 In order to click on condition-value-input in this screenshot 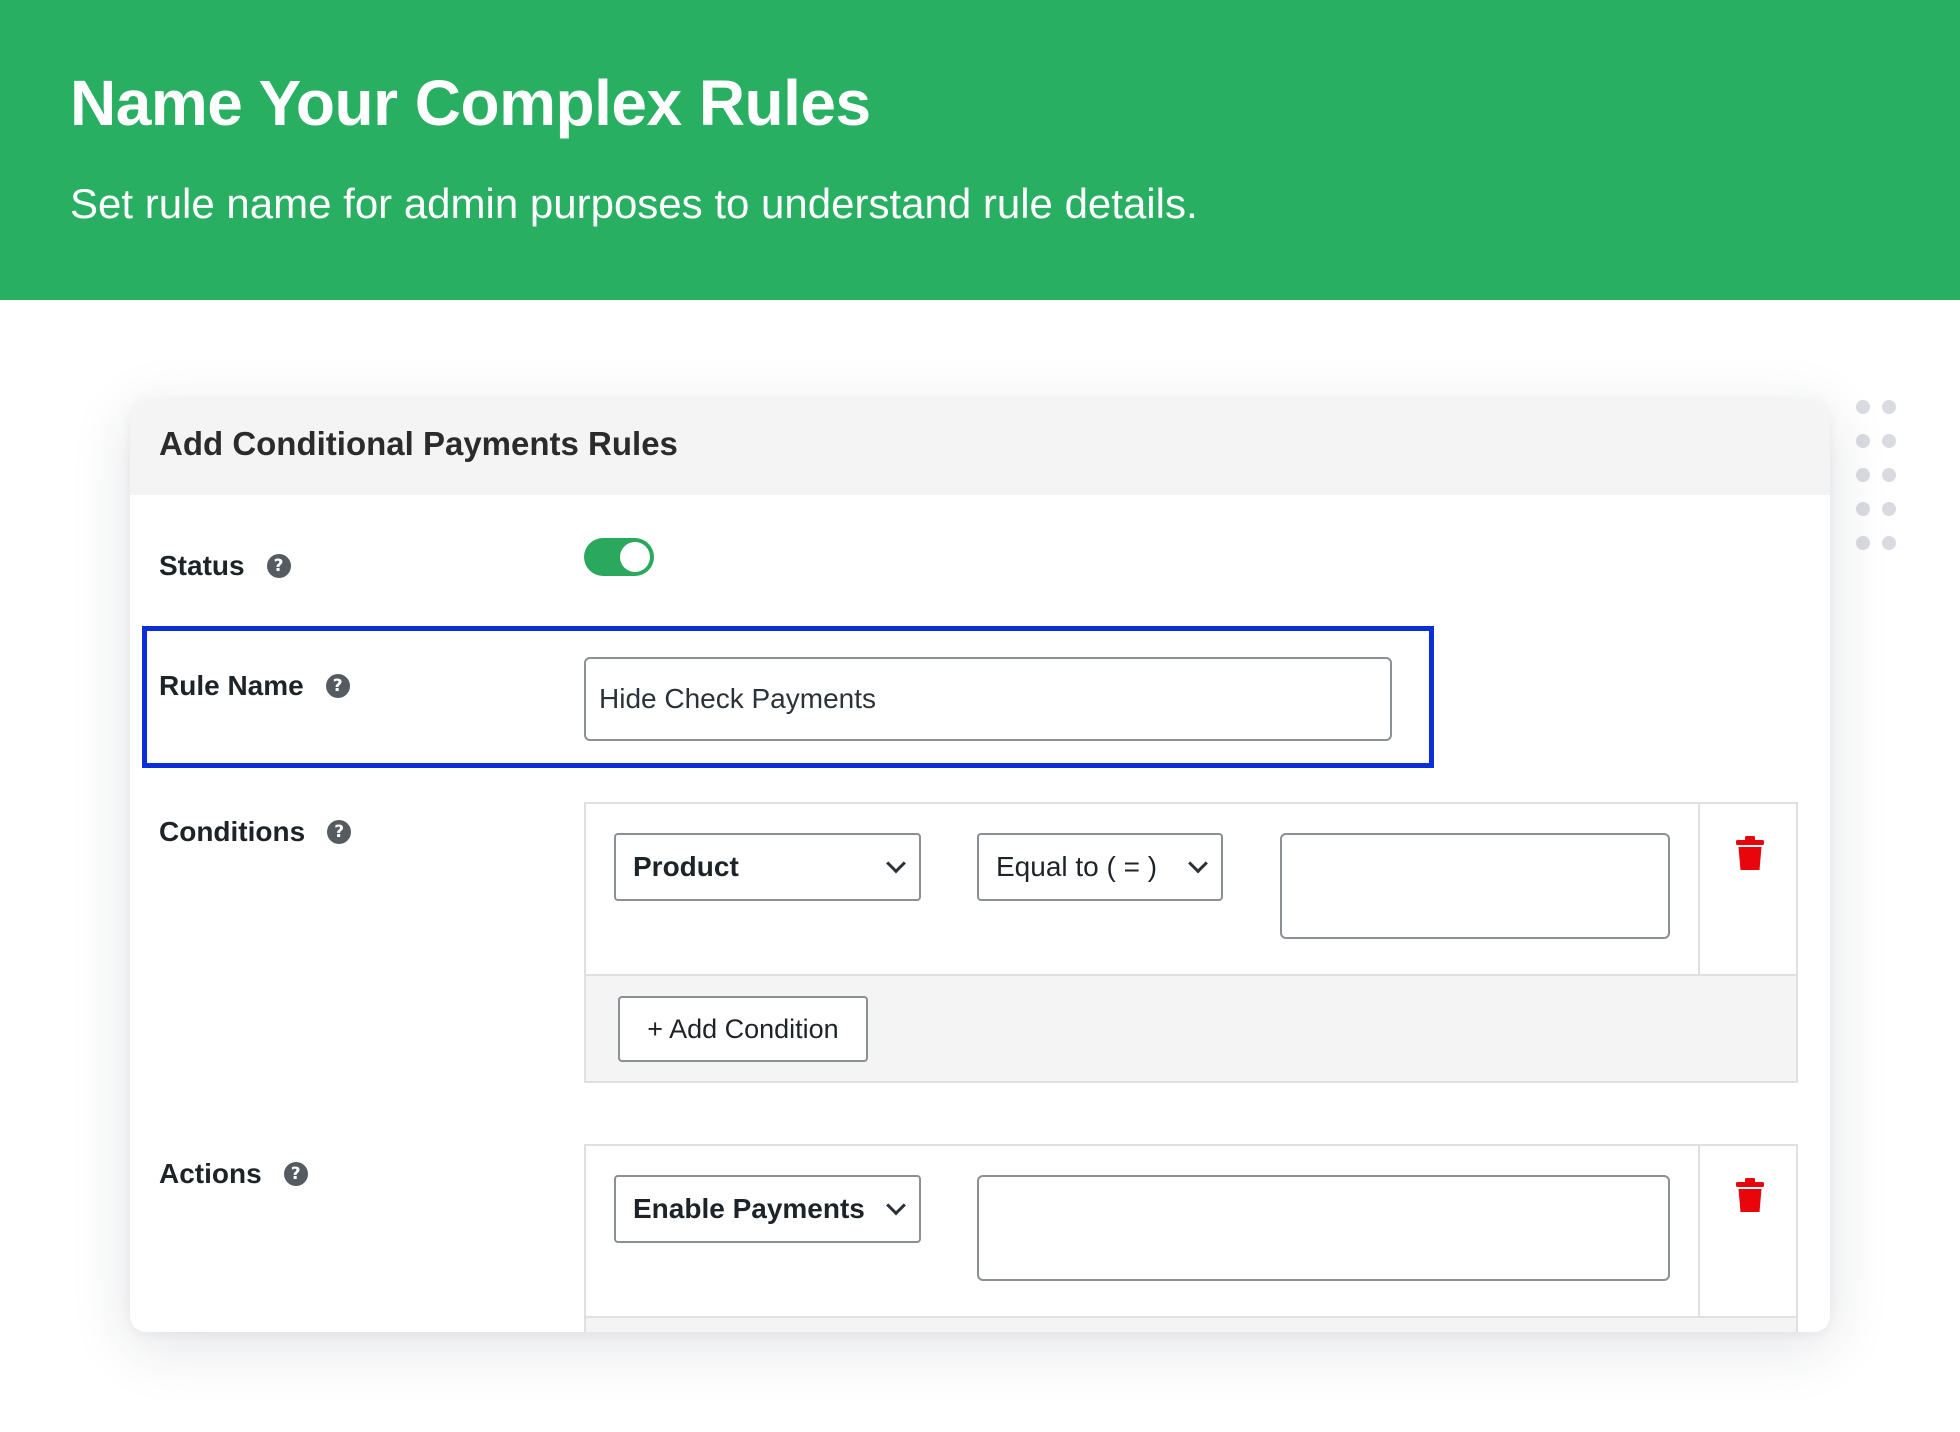, I will do `click(1475, 886)`.